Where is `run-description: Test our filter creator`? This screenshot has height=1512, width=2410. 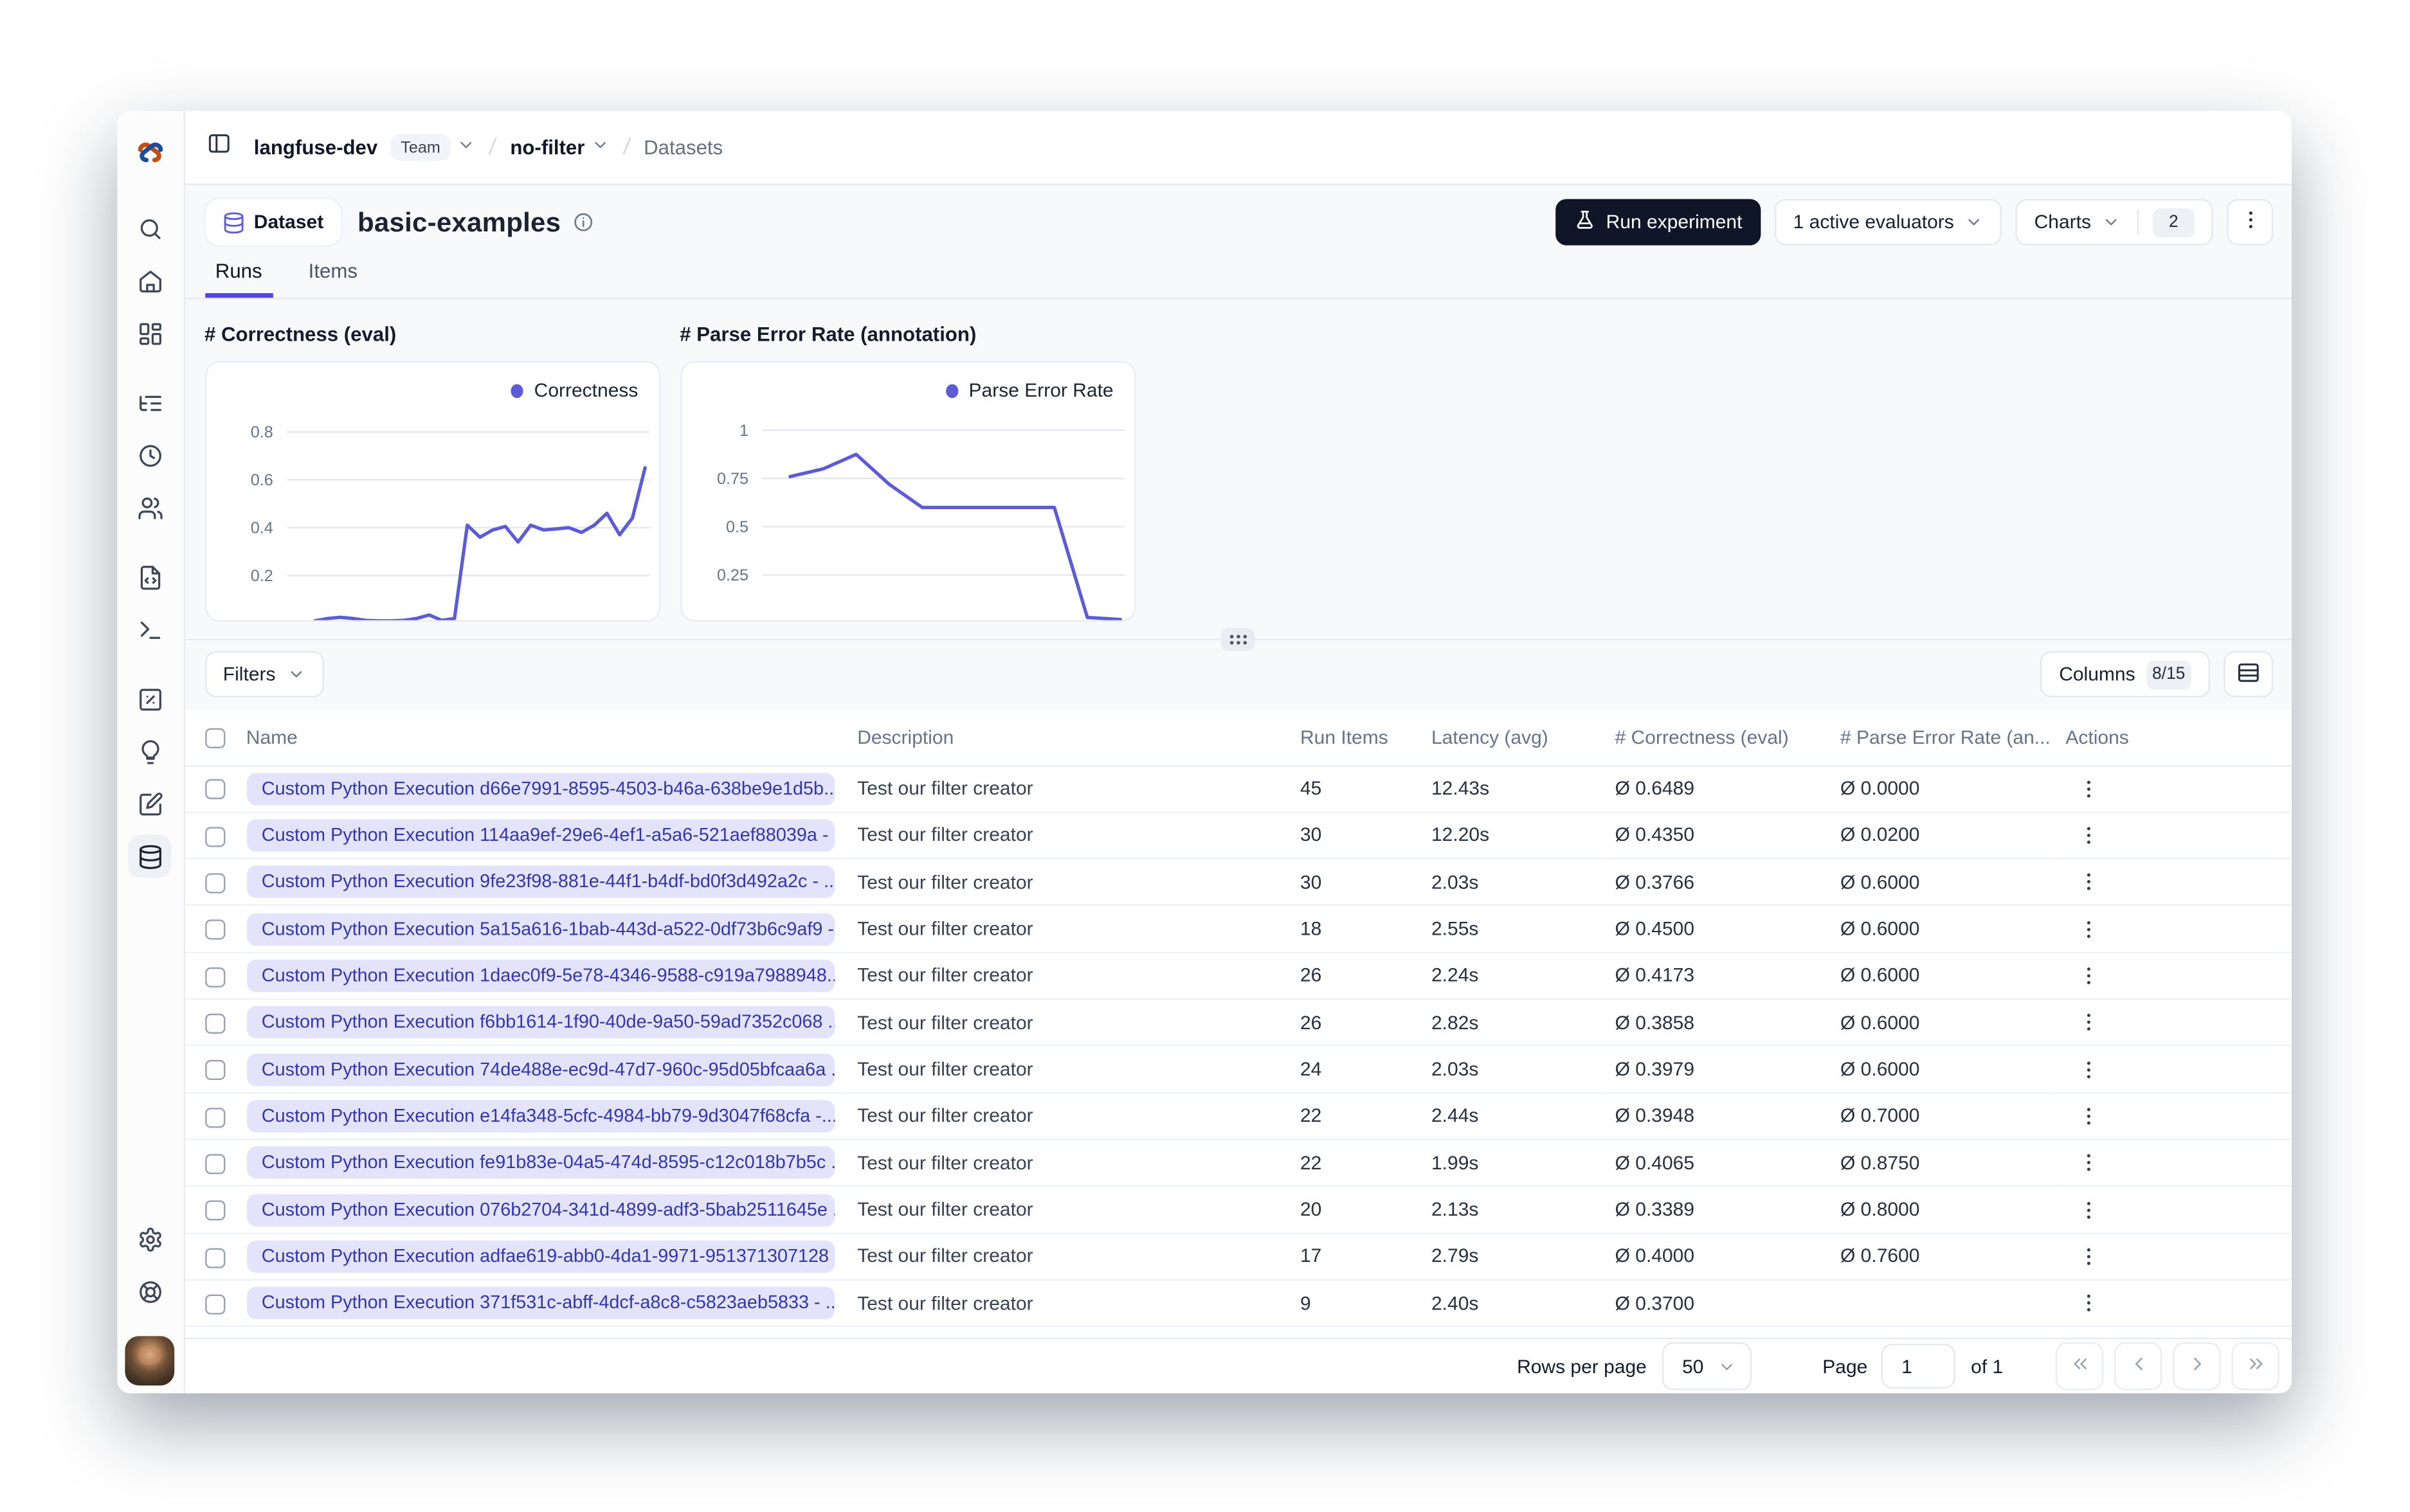
run-description: Test our filter creator is located at coordinates (1066, 1116).